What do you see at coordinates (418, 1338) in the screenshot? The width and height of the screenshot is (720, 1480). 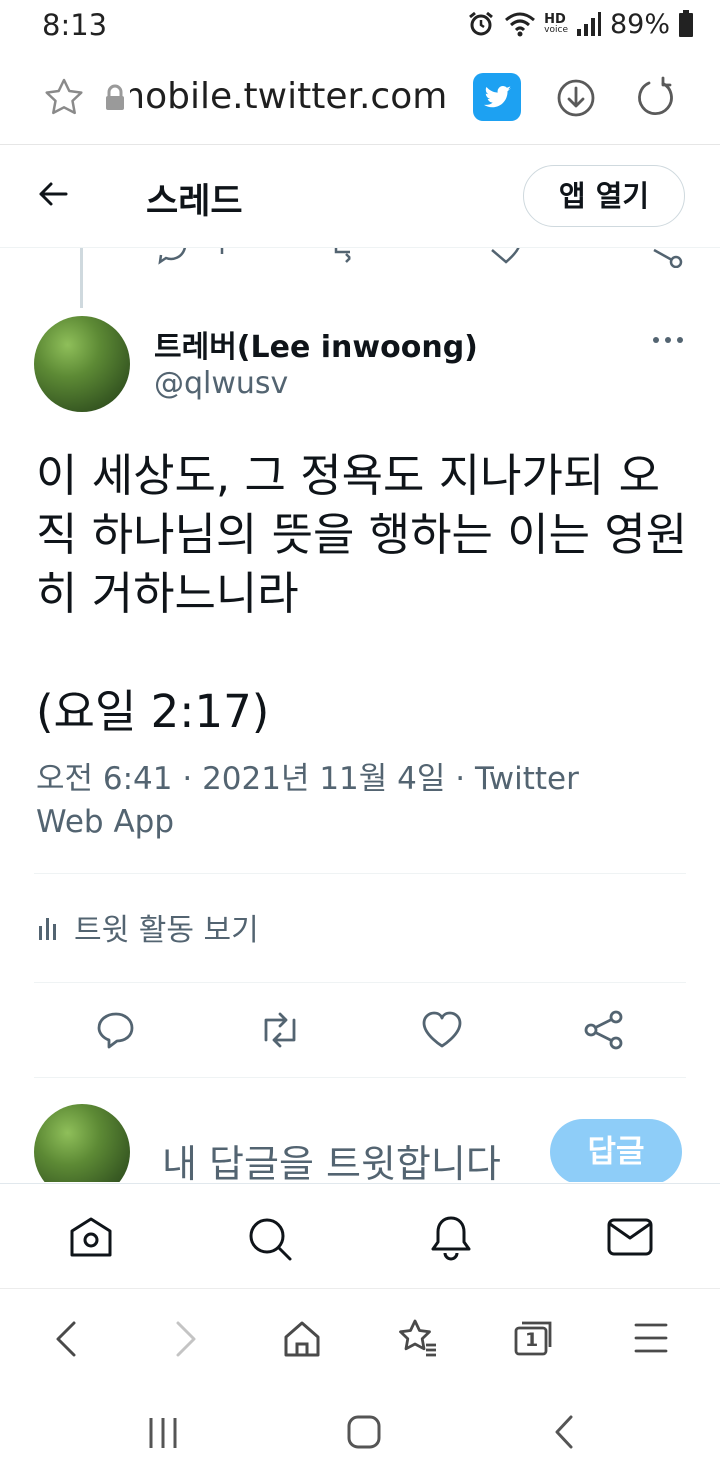 I see `bookmarks-icon` at bounding box center [418, 1338].